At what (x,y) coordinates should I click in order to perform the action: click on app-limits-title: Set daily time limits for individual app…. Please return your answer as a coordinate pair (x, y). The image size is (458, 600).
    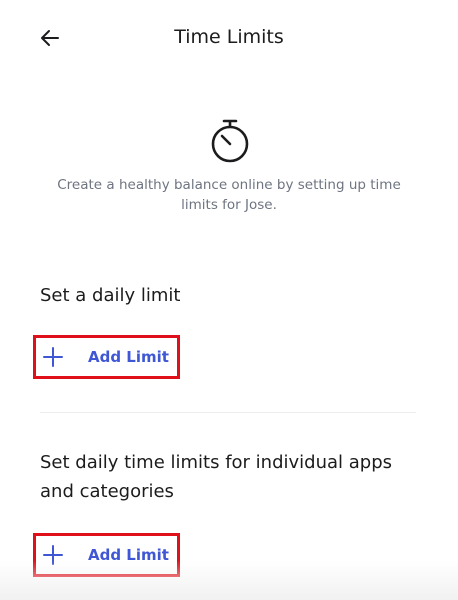
    Looking at the image, I should click on (216, 477).